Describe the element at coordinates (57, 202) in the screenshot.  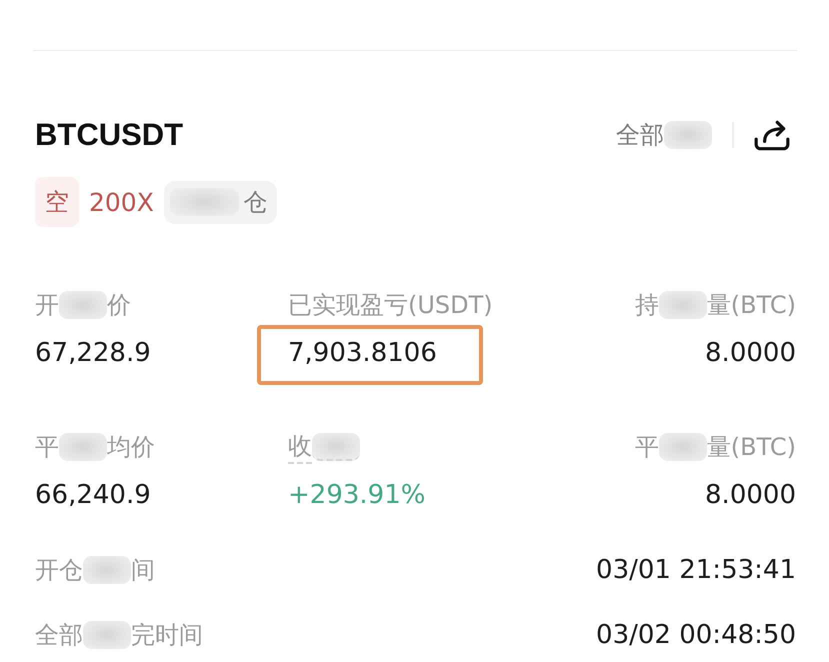
I see `side-badge: 空` at that location.